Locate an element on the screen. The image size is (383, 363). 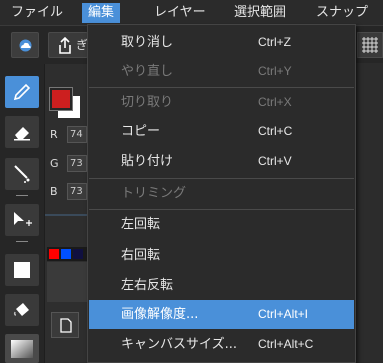
menu-item-flip-horizontal: 左右反転 is located at coordinates (221, 285).